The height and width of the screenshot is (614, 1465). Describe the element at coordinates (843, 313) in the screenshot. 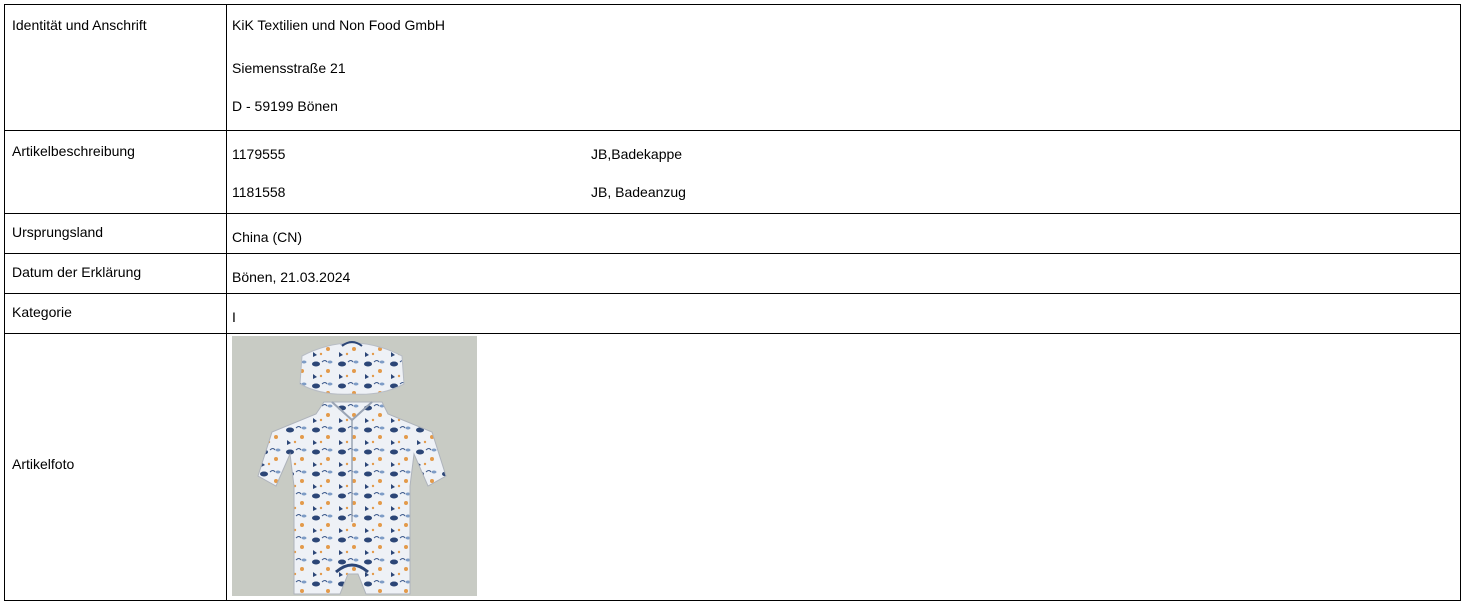

I see `category-value-cell: I` at that location.